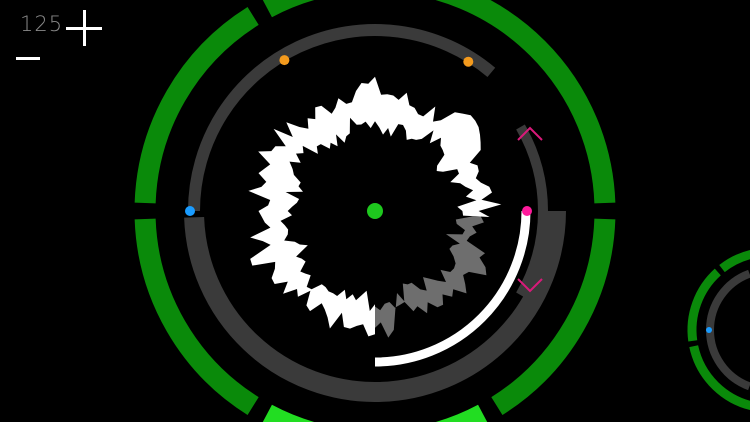 This screenshot has width=750, height=422. I want to click on side-disc, so click(718, 330).